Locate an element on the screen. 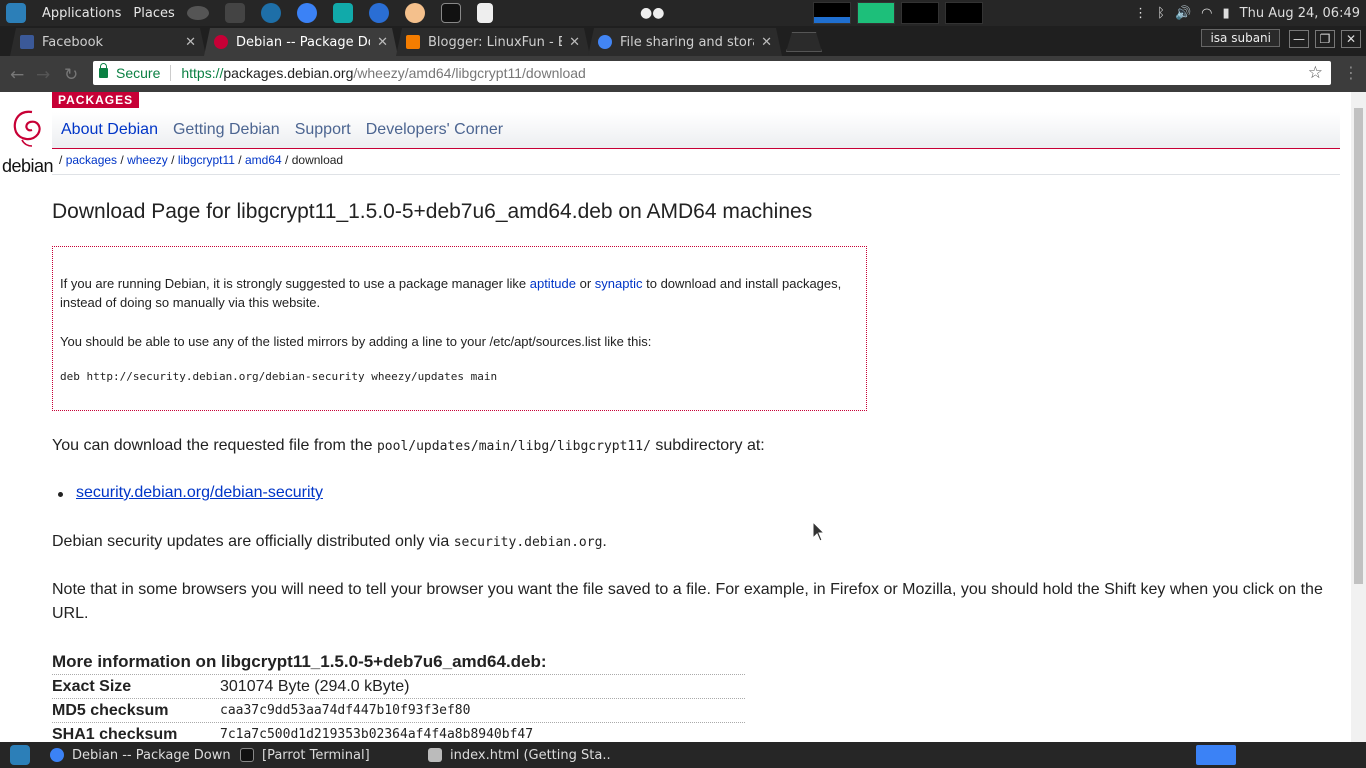  bookmark-star-icon: ☆ is located at coordinates (1315, 73).